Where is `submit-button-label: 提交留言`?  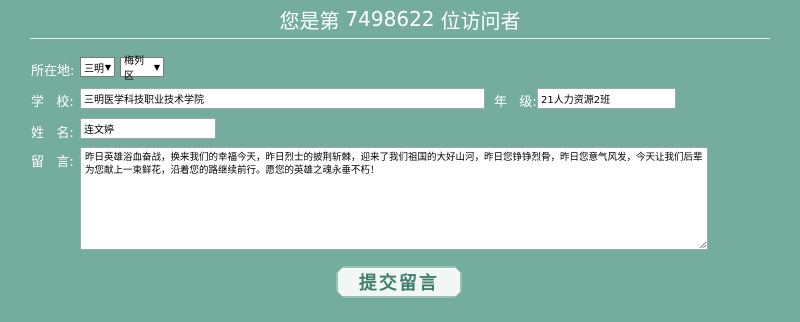
submit-button-label: 提交留言 is located at coordinates (399, 283).